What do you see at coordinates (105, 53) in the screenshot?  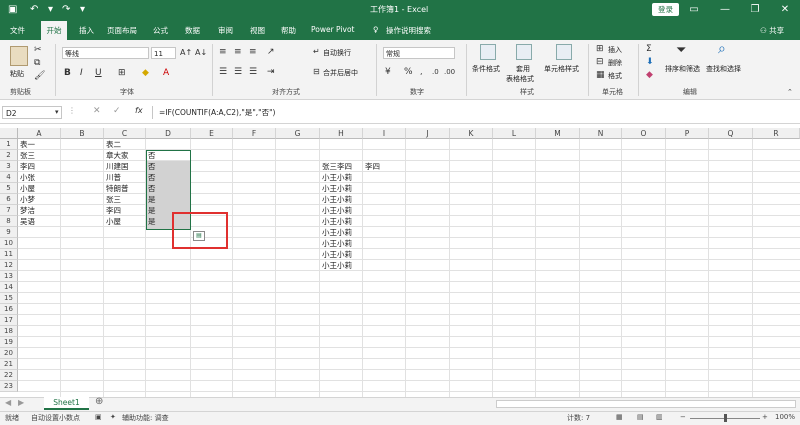 I see `font-name-select: 等线` at bounding box center [105, 53].